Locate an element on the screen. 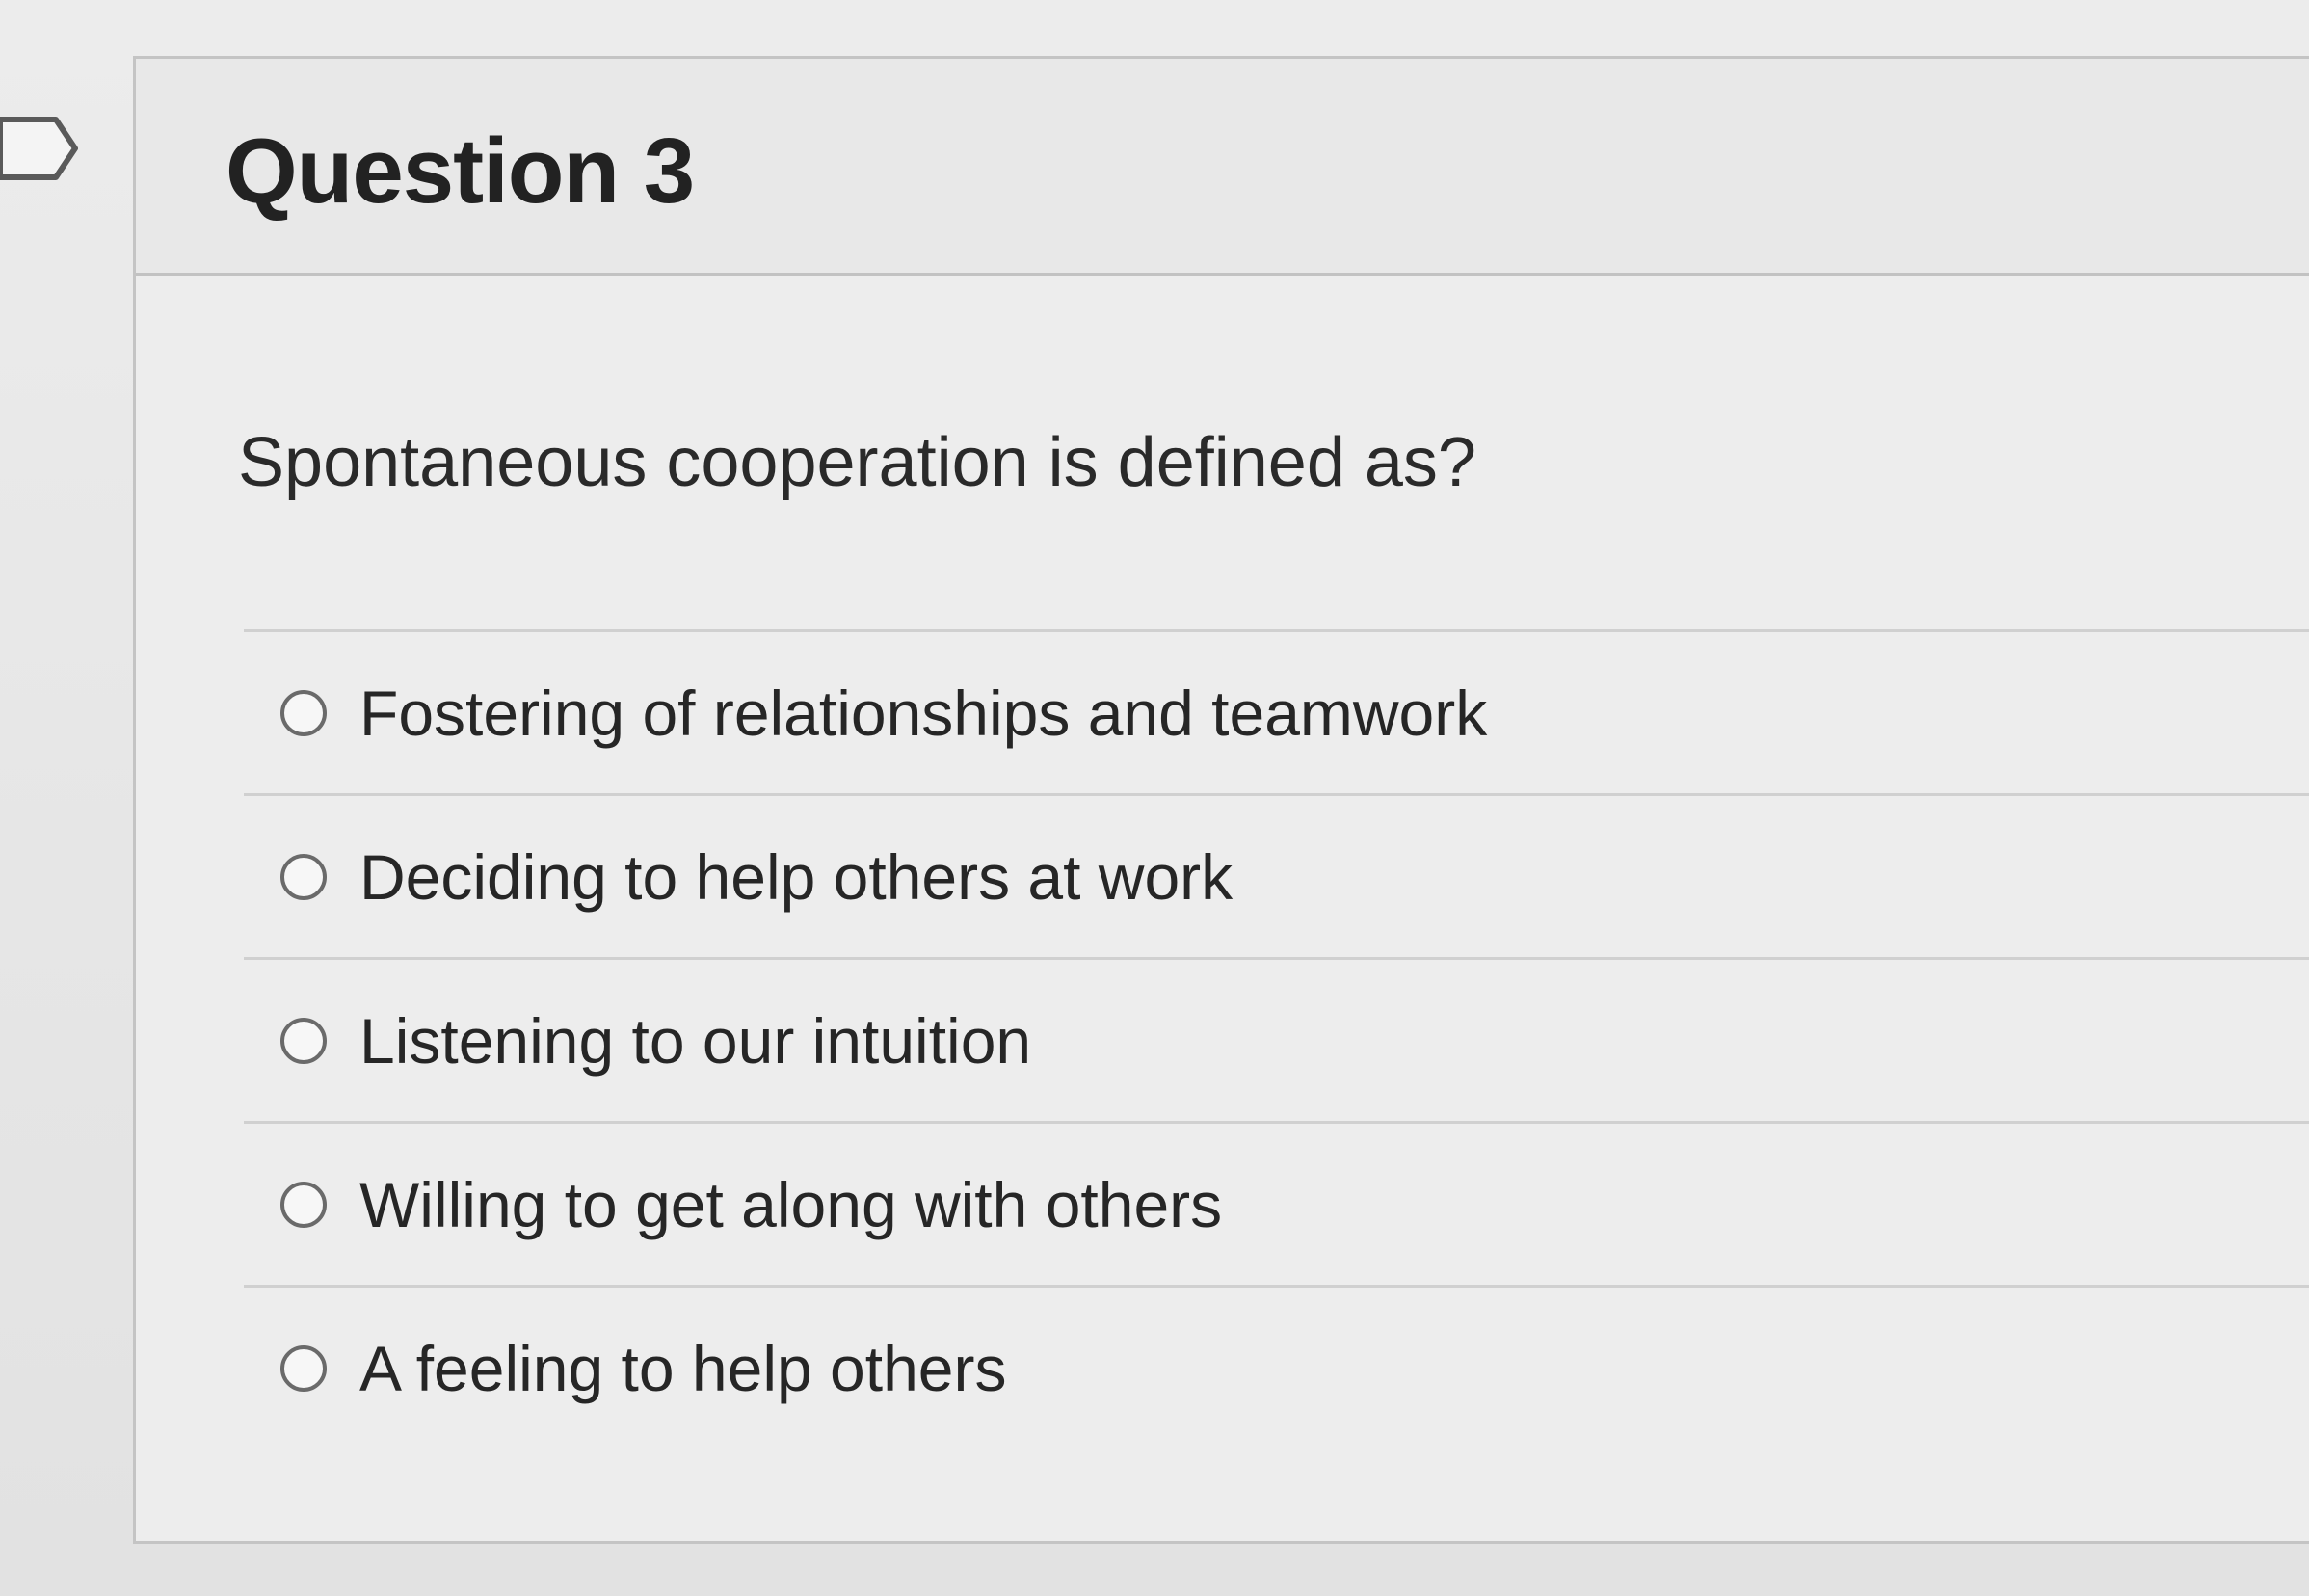 This screenshot has height=1596, width=2309. answer-label: Fostering of relationships and teamwork is located at coordinates (923, 713).